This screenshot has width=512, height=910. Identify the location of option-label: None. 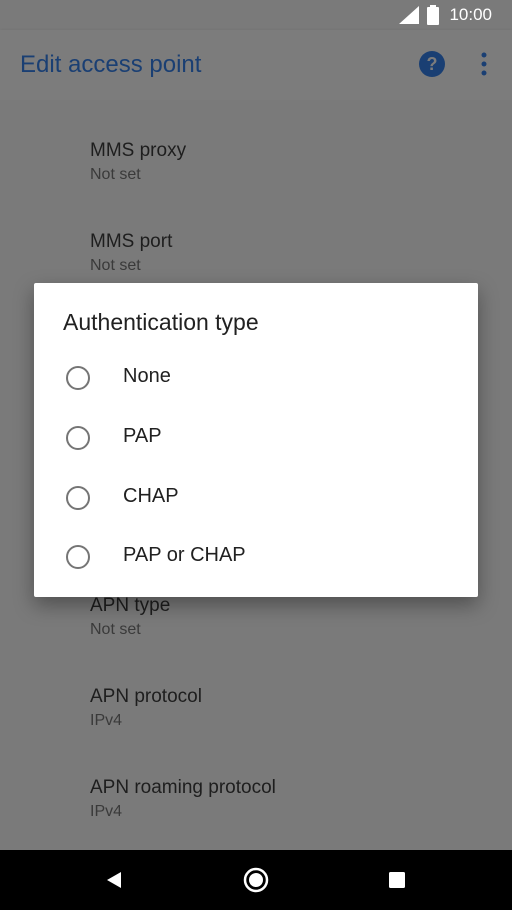
(147, 376).